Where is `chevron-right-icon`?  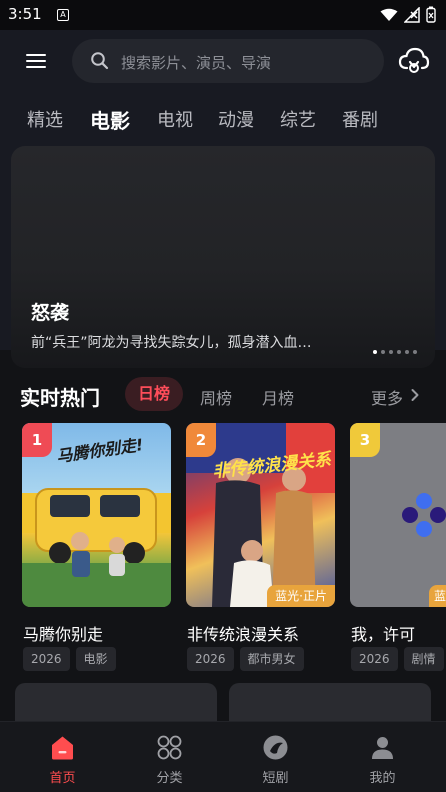 chevron-right-icon is located at coordinates (415, 395).